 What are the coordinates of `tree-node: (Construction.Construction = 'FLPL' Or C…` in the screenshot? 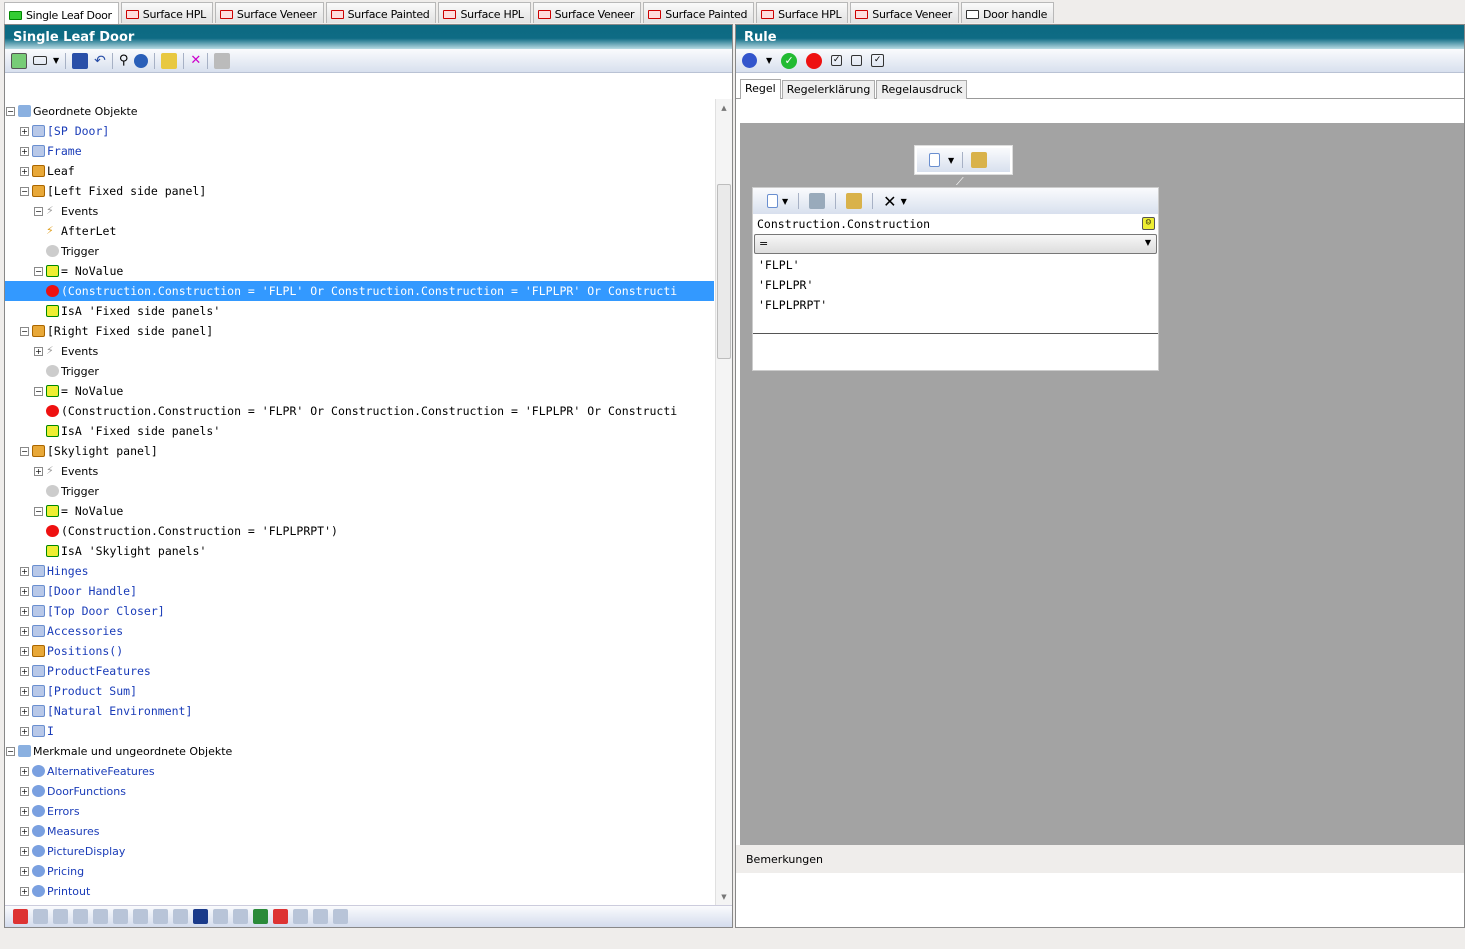 It's located at (359, 291).